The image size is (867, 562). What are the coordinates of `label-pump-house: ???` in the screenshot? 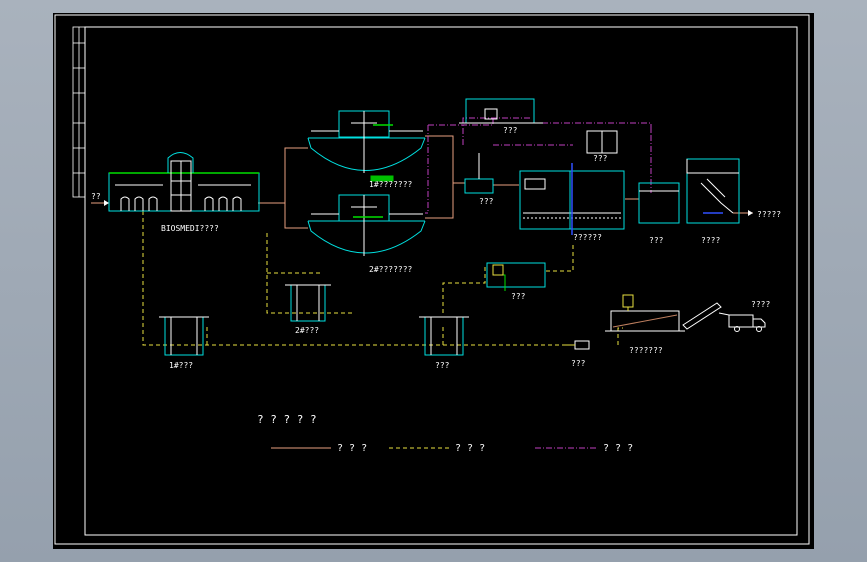 It's located at (510, 130).